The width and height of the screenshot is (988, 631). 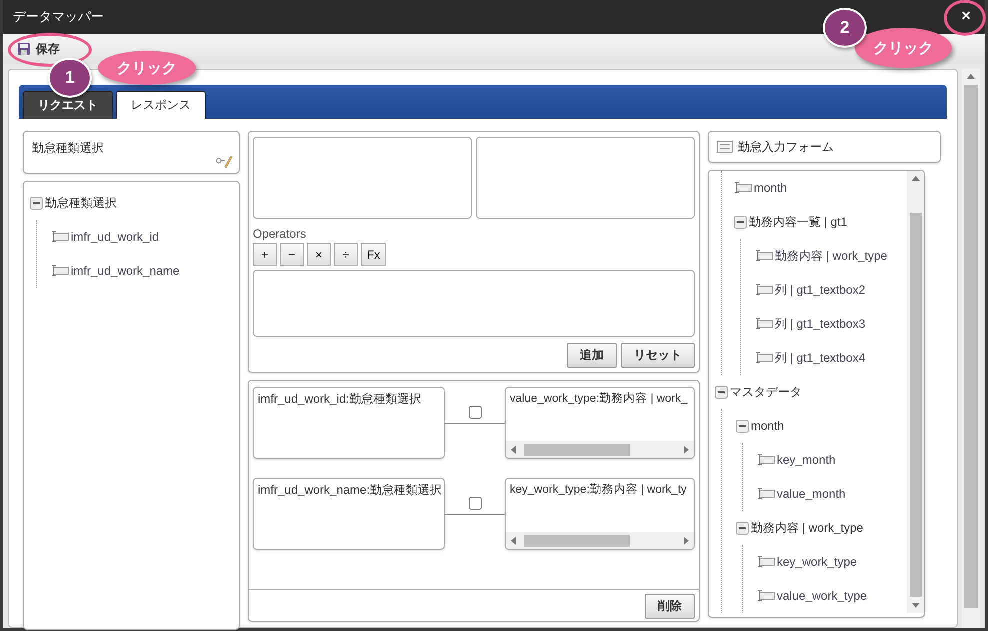 What do you see at coordinates (38, 49) in the screenshot?
I see `save-button: 保存` at bounding box center [38, 49].